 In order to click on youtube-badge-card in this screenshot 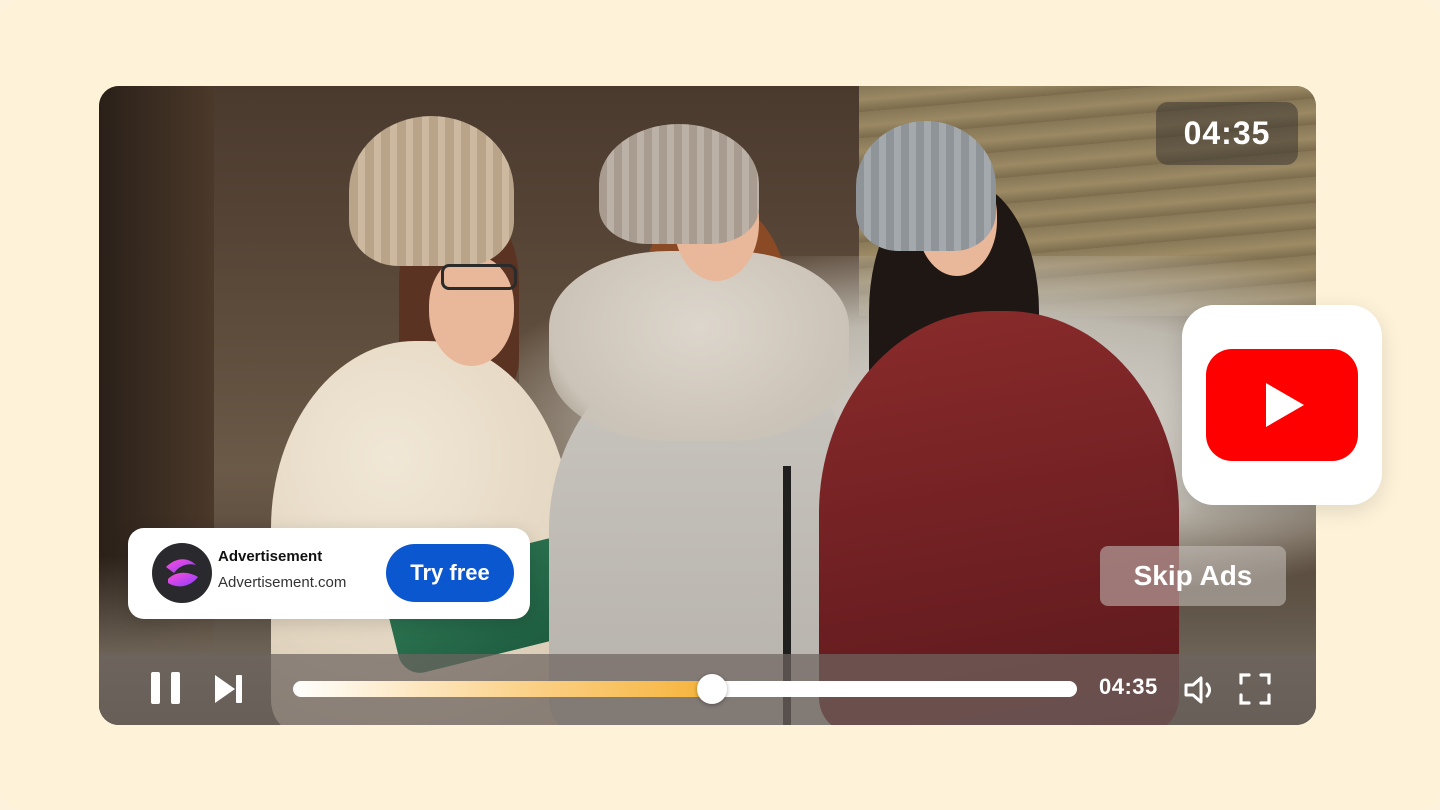, I will do `click(1282, 405)`.